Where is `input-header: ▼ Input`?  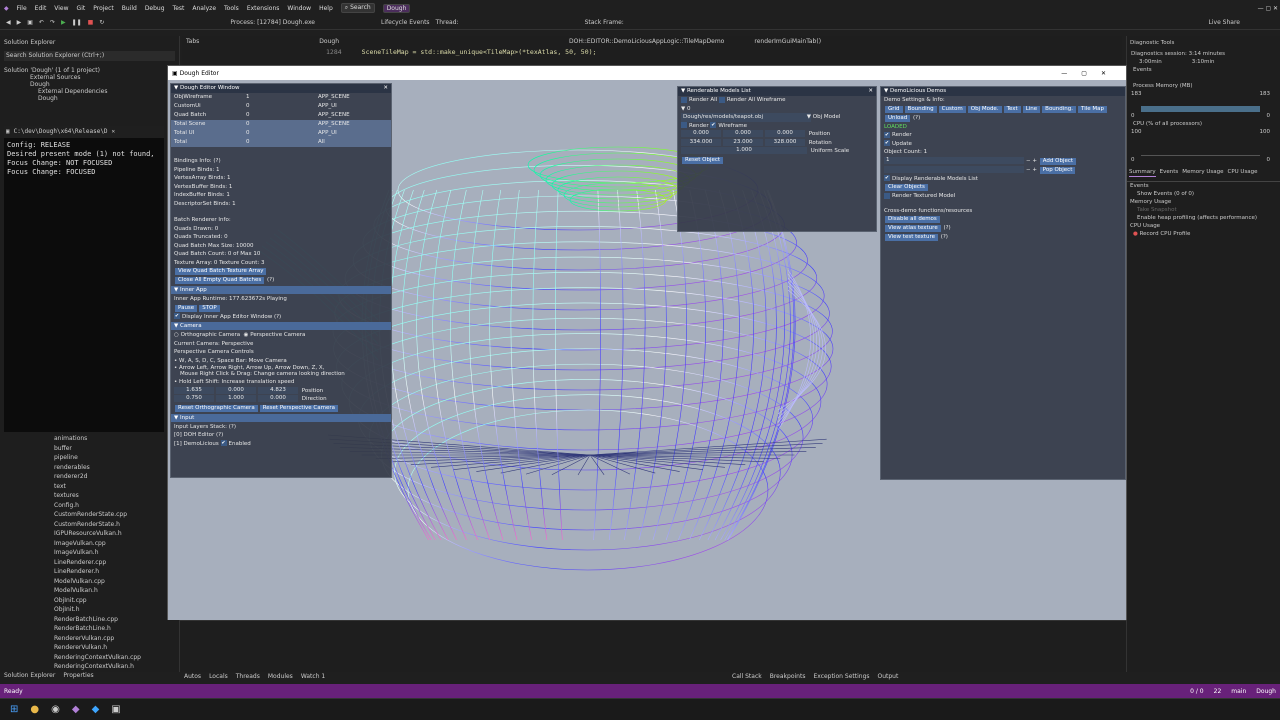 input-header: ▼ Input is located at coordinates (281, 417).